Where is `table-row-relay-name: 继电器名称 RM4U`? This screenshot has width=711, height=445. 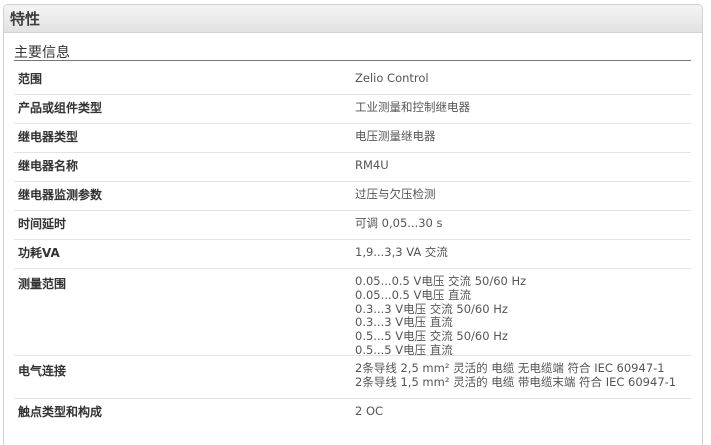 table-row-relay-name: 继电器名称 RM4U is located at coordinates (352, 167).